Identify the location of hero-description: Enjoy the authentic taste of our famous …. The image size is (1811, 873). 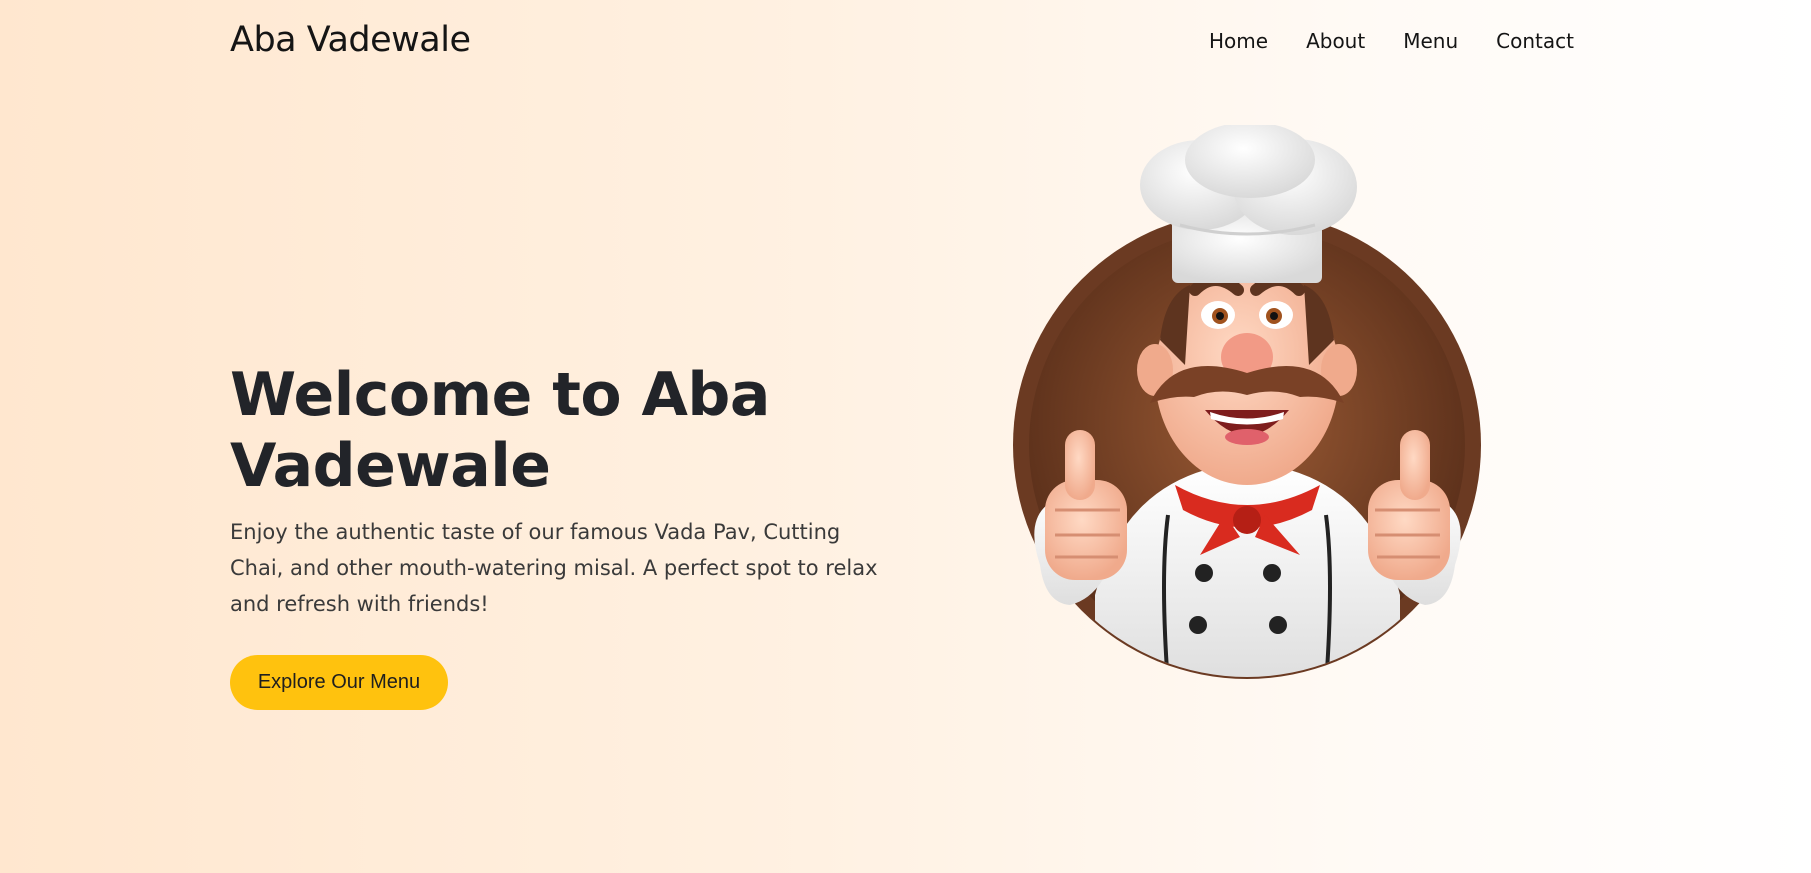
(554, 568).